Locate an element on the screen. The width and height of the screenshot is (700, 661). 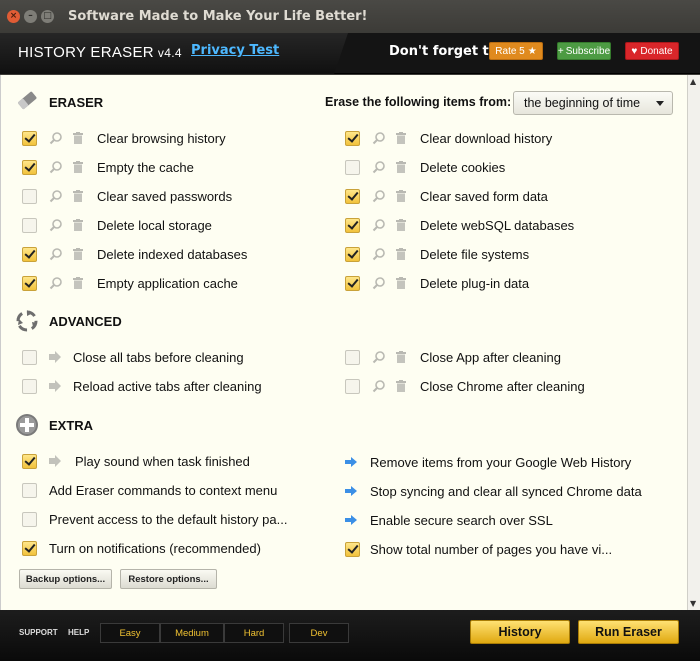
option-row: Play sound when task finished is located at coordinates (136, 461).